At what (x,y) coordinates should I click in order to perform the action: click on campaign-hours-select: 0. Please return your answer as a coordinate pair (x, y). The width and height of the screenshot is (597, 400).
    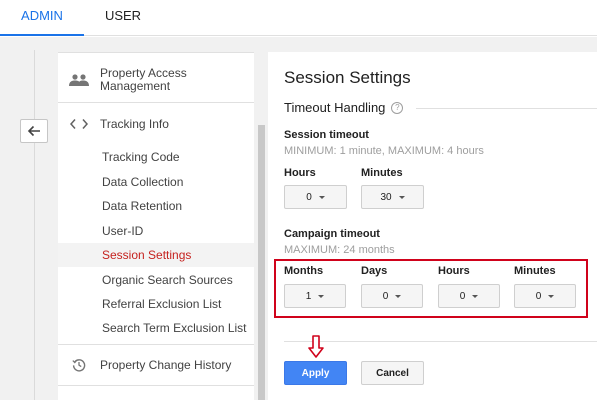
    Looking at the image, I should click on (469, 296).